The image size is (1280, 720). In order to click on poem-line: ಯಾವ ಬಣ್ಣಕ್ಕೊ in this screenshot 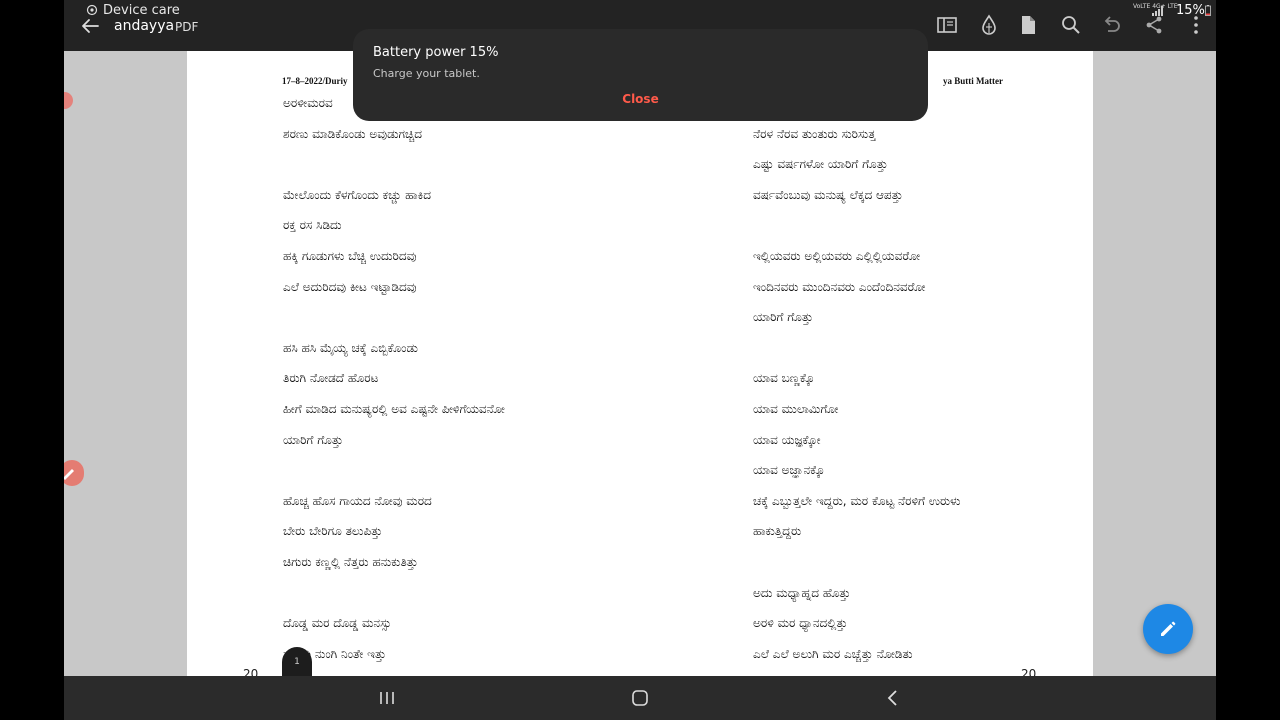, I will do `click(784, 378)`.